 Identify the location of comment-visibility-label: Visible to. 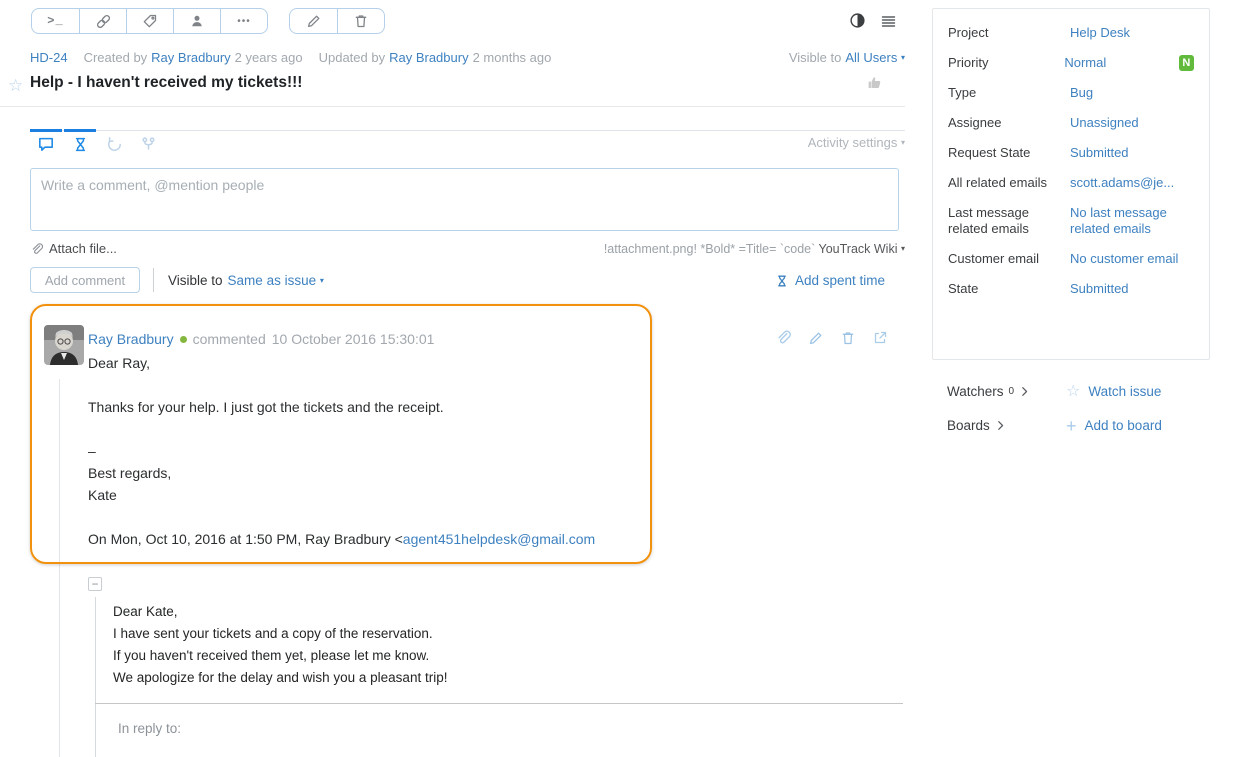
(195, 280).